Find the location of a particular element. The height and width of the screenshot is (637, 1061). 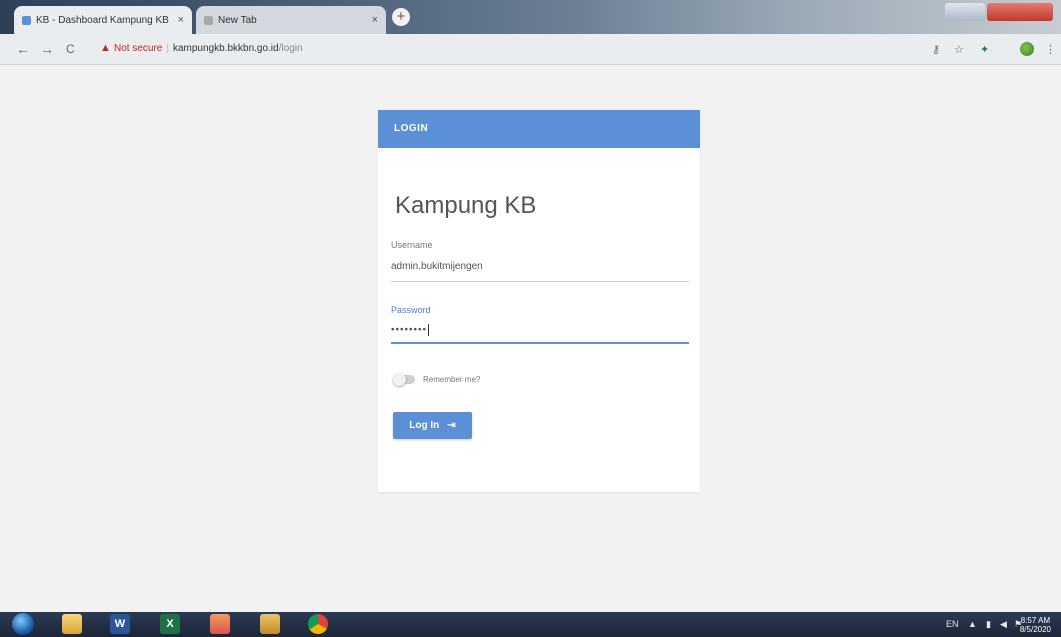

key-icon: ⚷ is located at coordinates (936, 49).